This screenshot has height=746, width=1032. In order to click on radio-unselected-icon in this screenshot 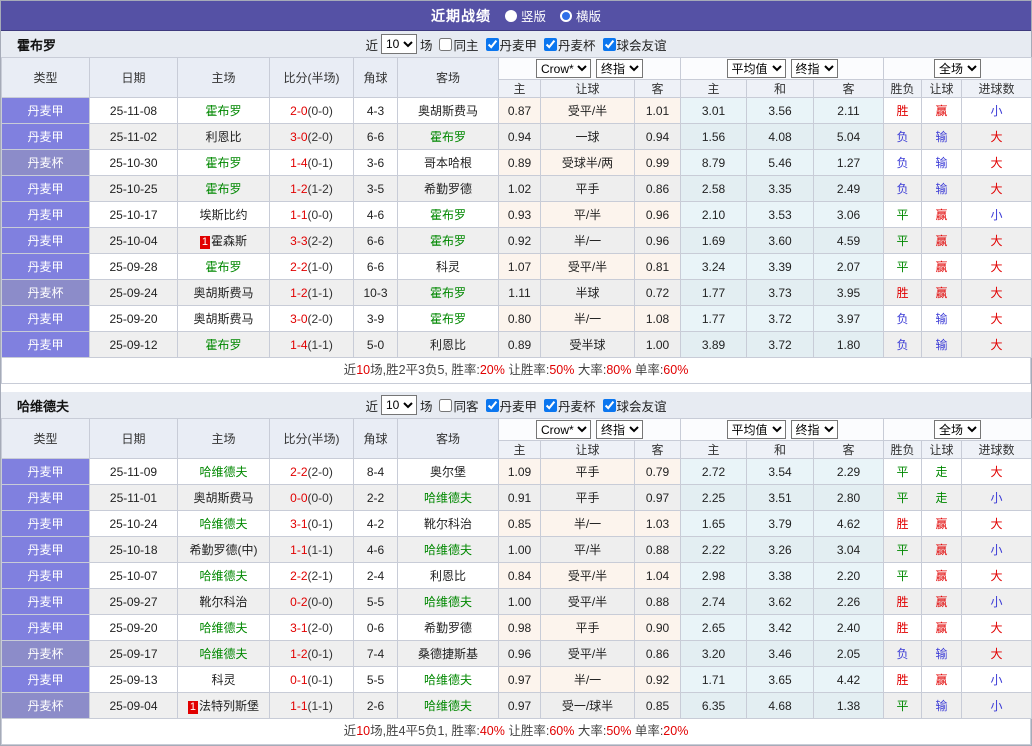, I will do `click(566, 15)`.